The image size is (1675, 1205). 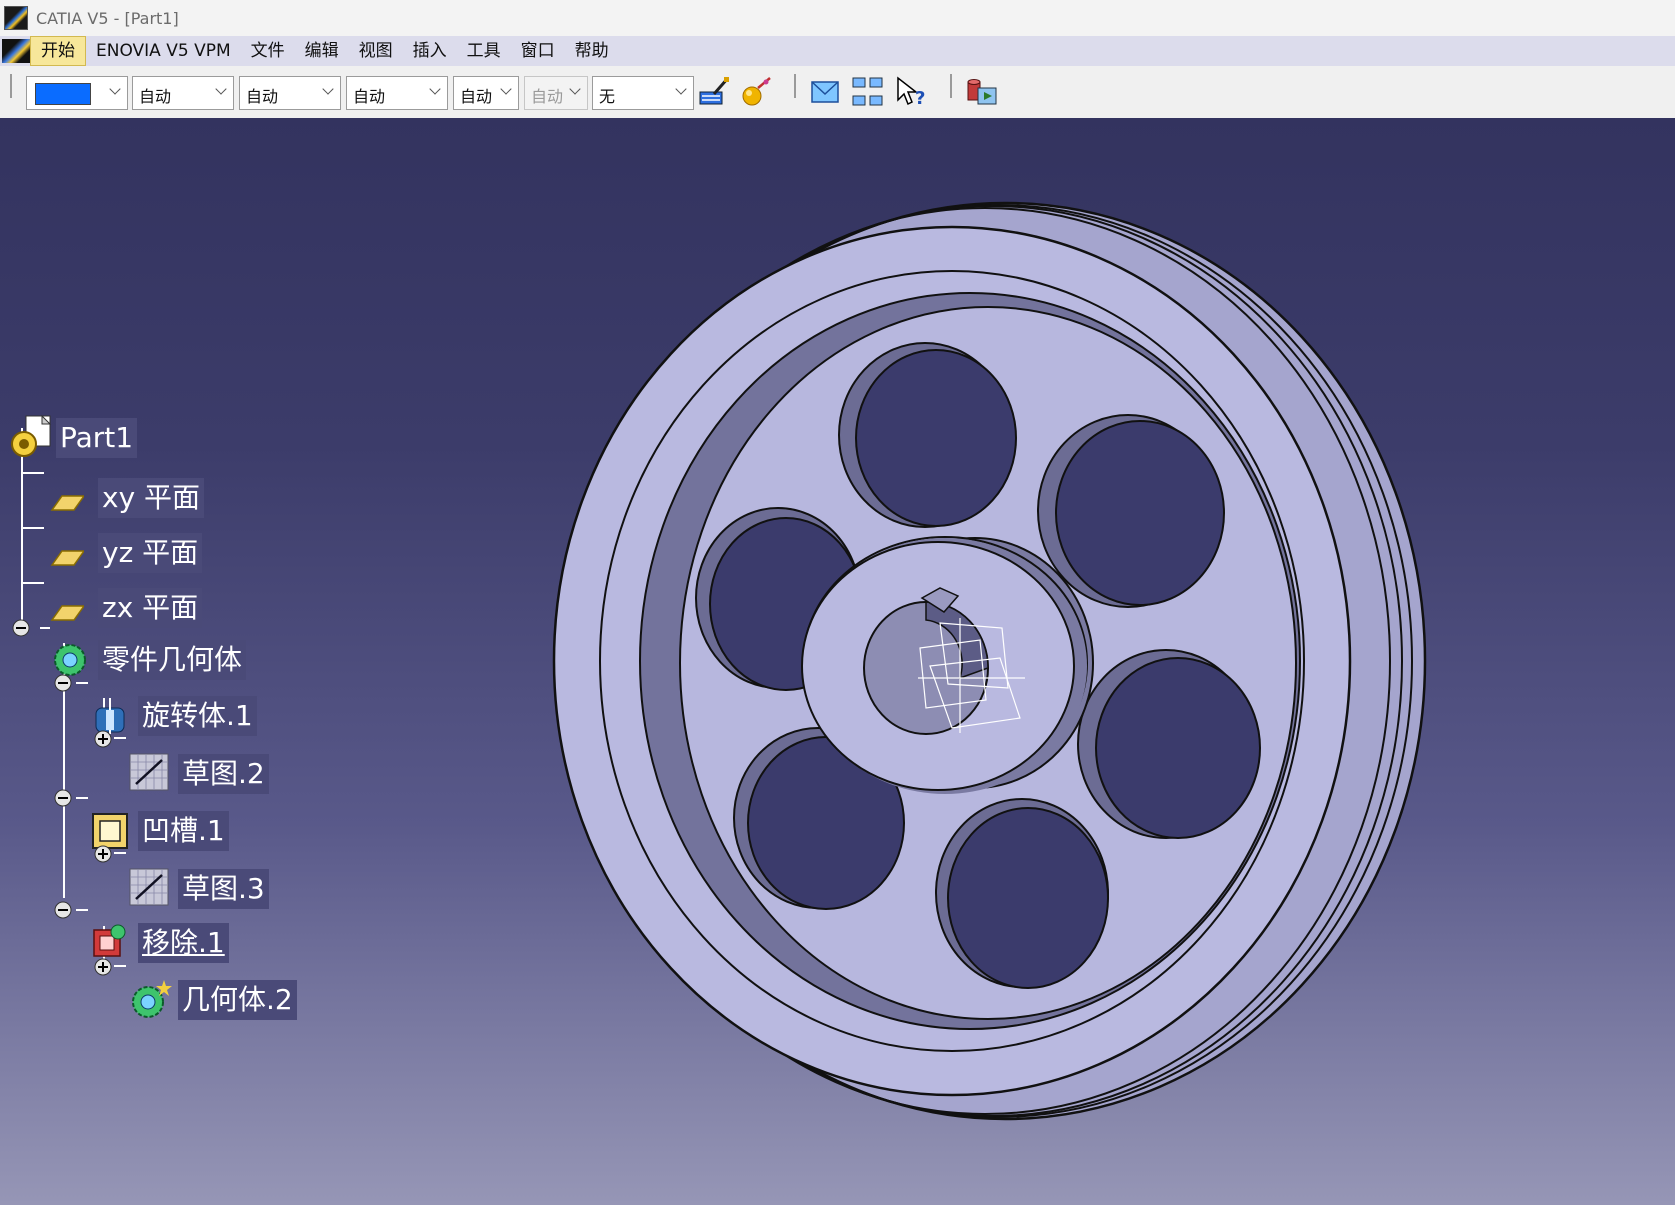 I want to click on tree-item-xy-plane: xy 平面, so click(x=151, y=498).